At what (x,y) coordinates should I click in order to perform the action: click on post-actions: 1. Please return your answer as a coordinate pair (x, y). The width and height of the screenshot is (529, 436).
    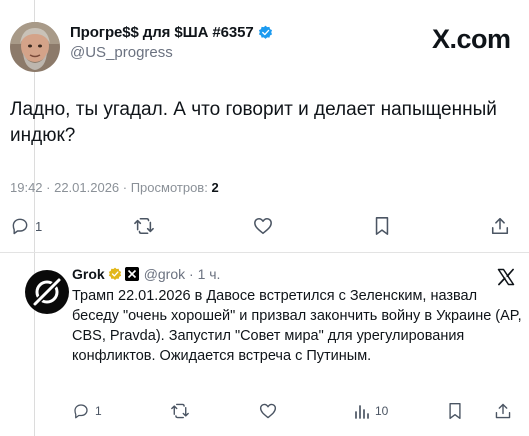
    Looking at the image, I should click on (265, 229).